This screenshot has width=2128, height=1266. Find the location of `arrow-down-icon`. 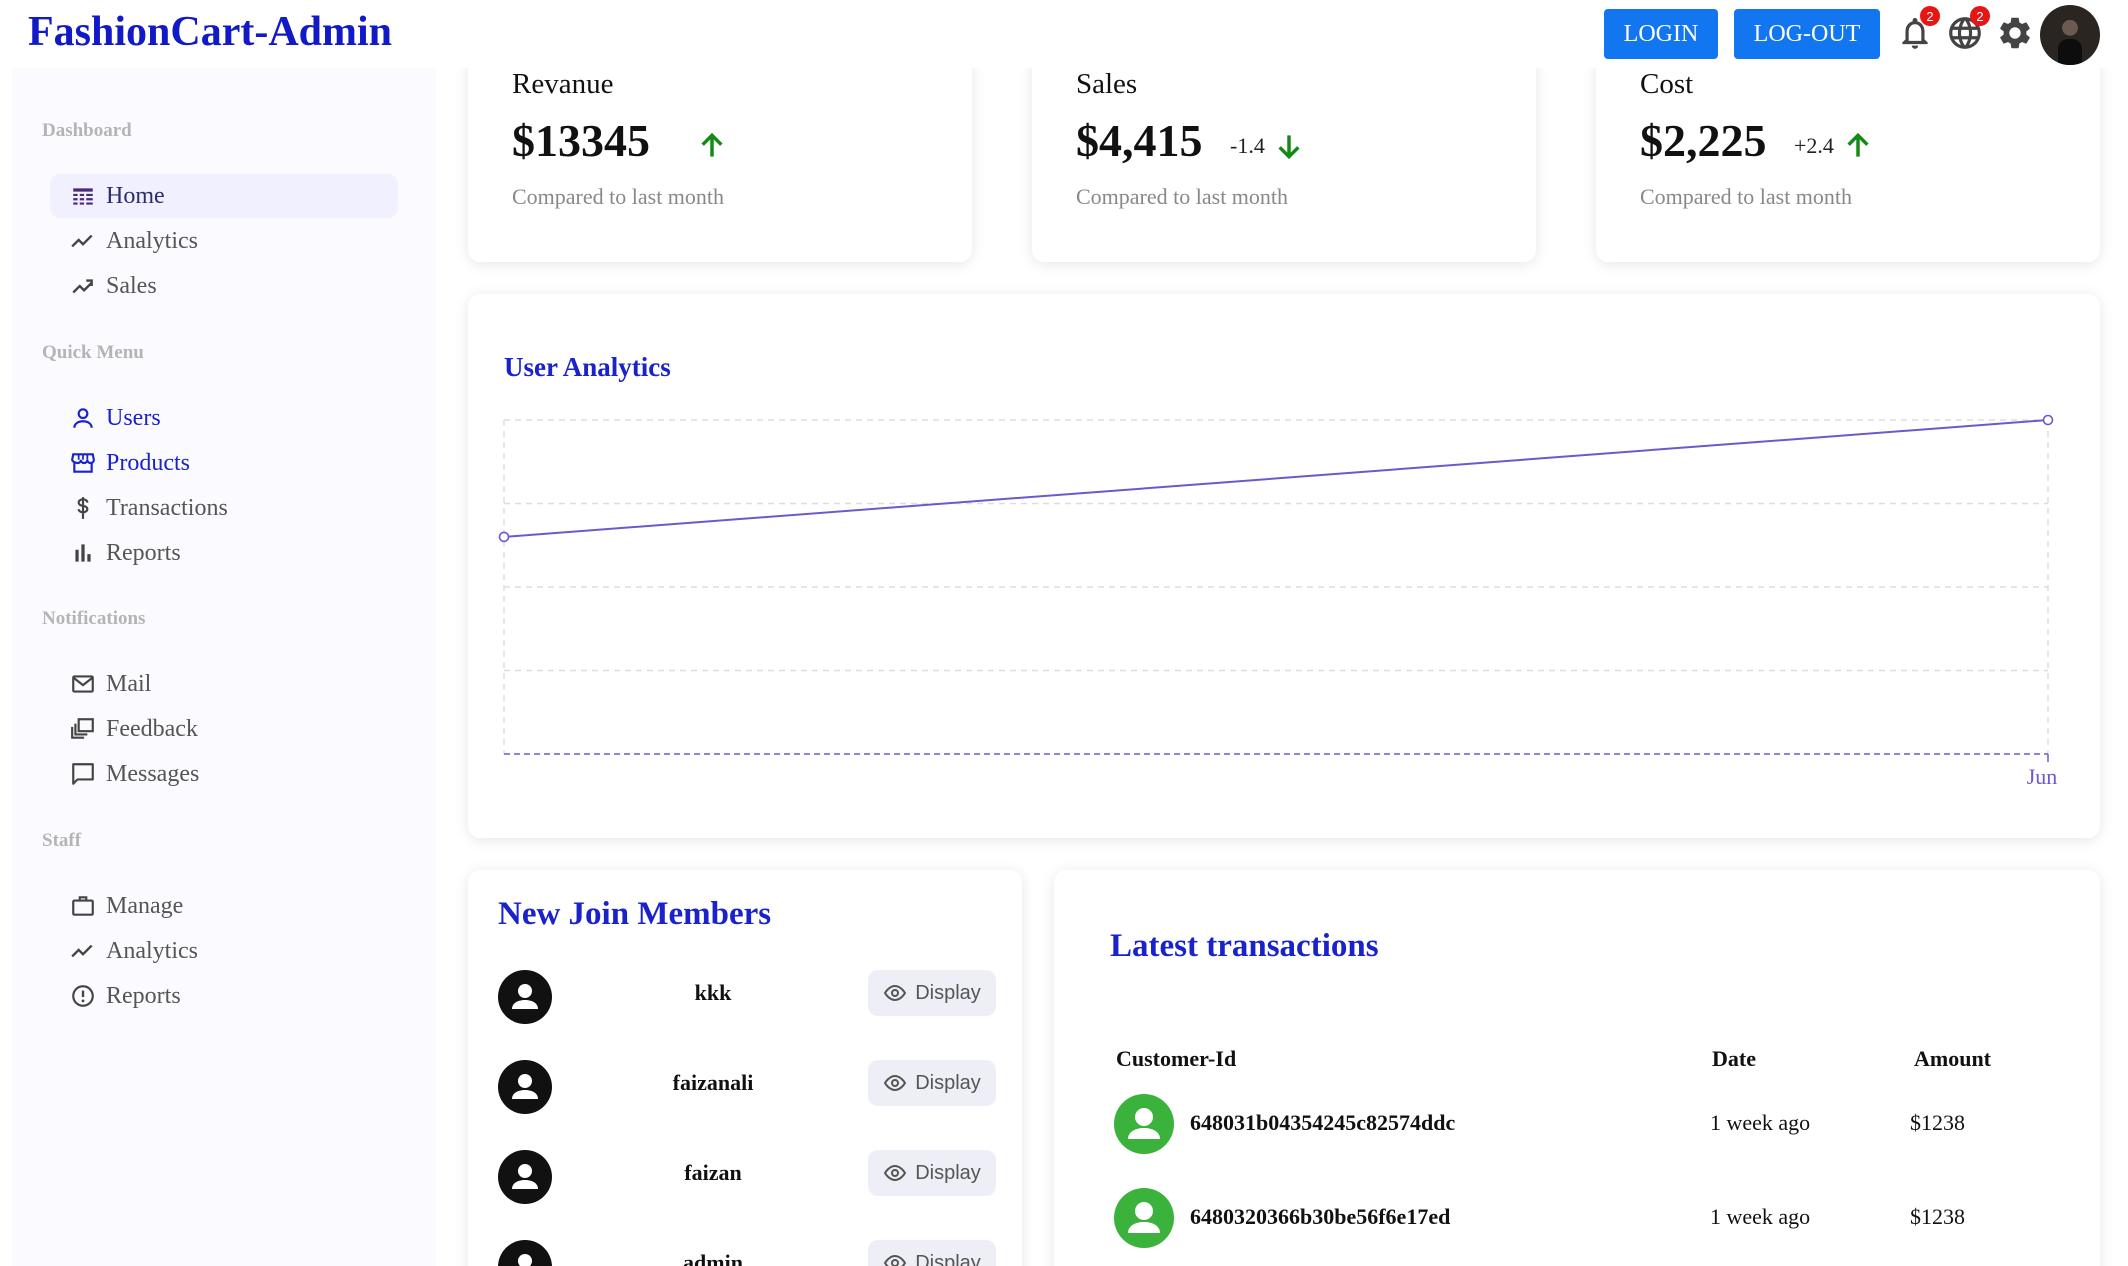

arrow-down-icon is located at coordinates (1289, 147).